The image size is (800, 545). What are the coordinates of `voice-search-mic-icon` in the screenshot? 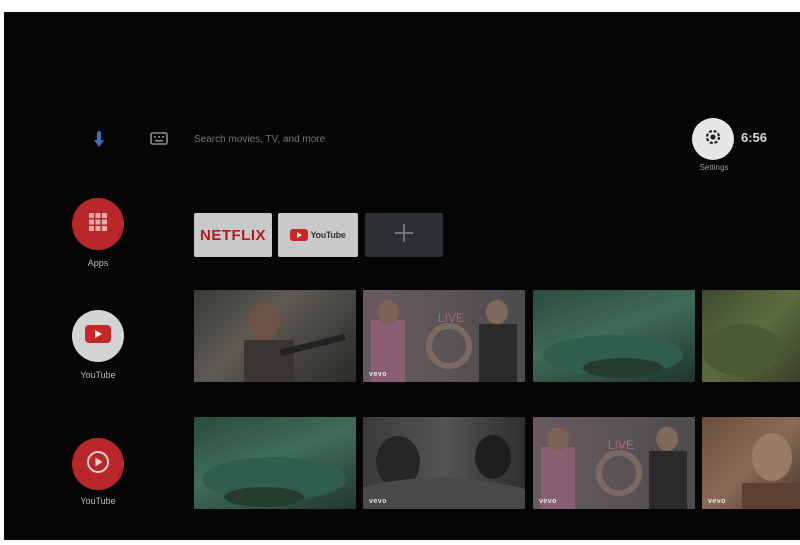 It's located at (99, 141).